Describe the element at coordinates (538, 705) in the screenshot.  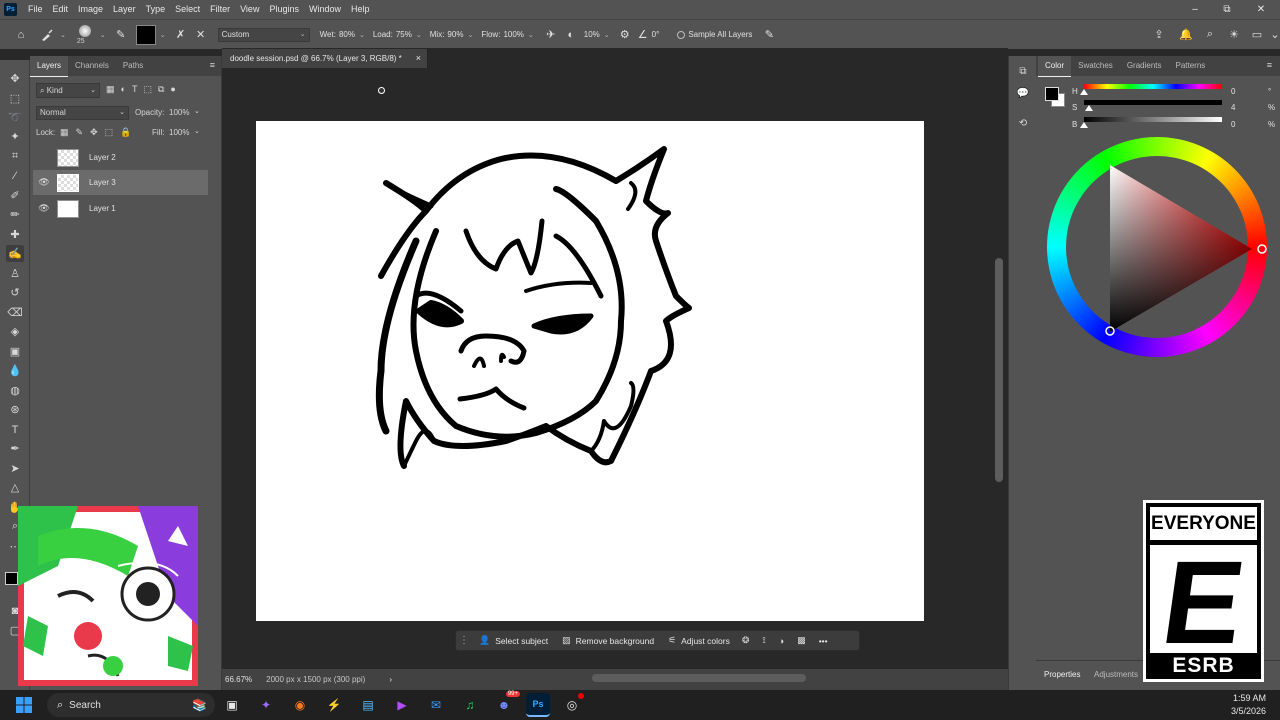
I see `photoshop-taskbar-icon: Ps` at that location.